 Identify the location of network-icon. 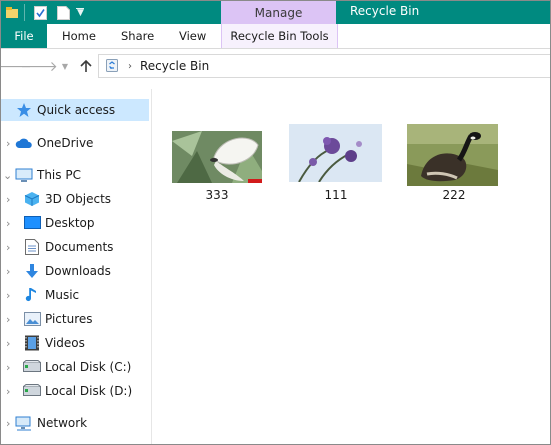
(24, 423).